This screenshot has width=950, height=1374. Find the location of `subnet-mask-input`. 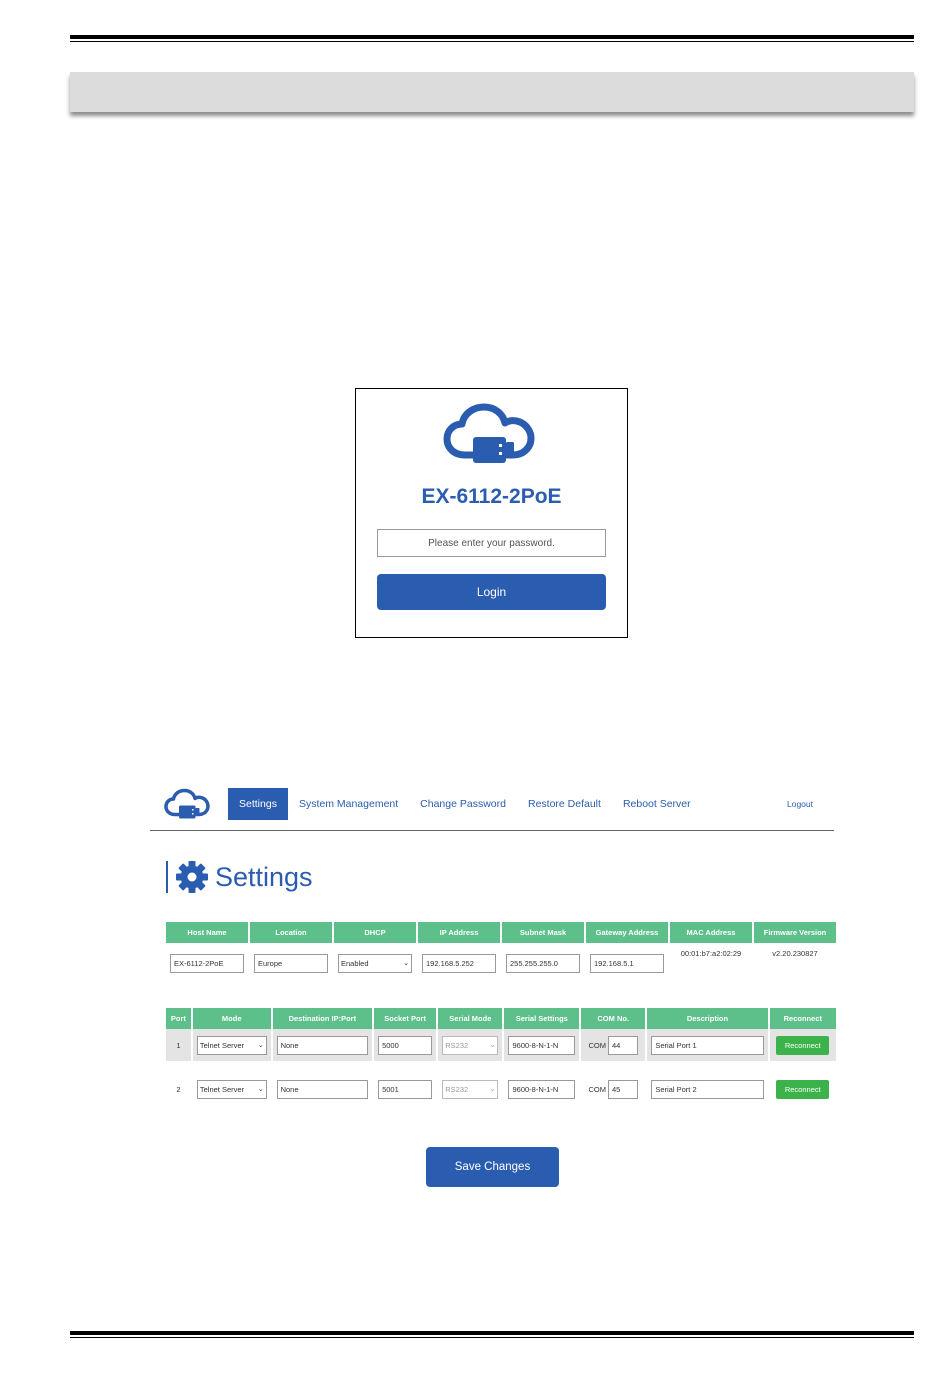

subnet-mask-input is located at coordinates (543, 963).